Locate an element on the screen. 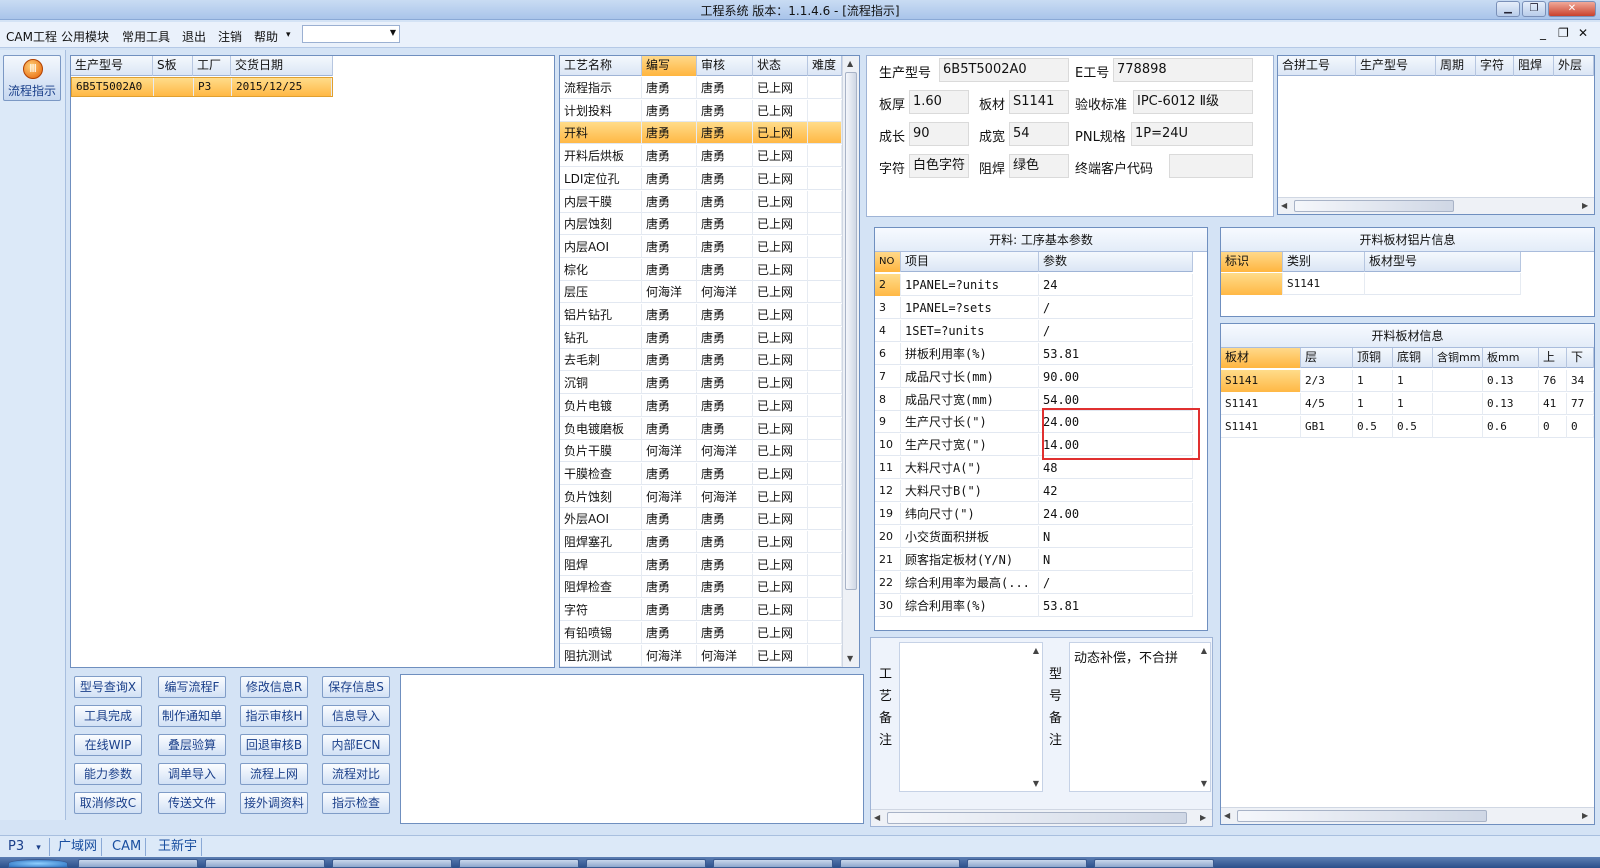 The width and height of the screenshot is (1600, 868). menu-common: 公用模块 is located at coordinates (85, 36).